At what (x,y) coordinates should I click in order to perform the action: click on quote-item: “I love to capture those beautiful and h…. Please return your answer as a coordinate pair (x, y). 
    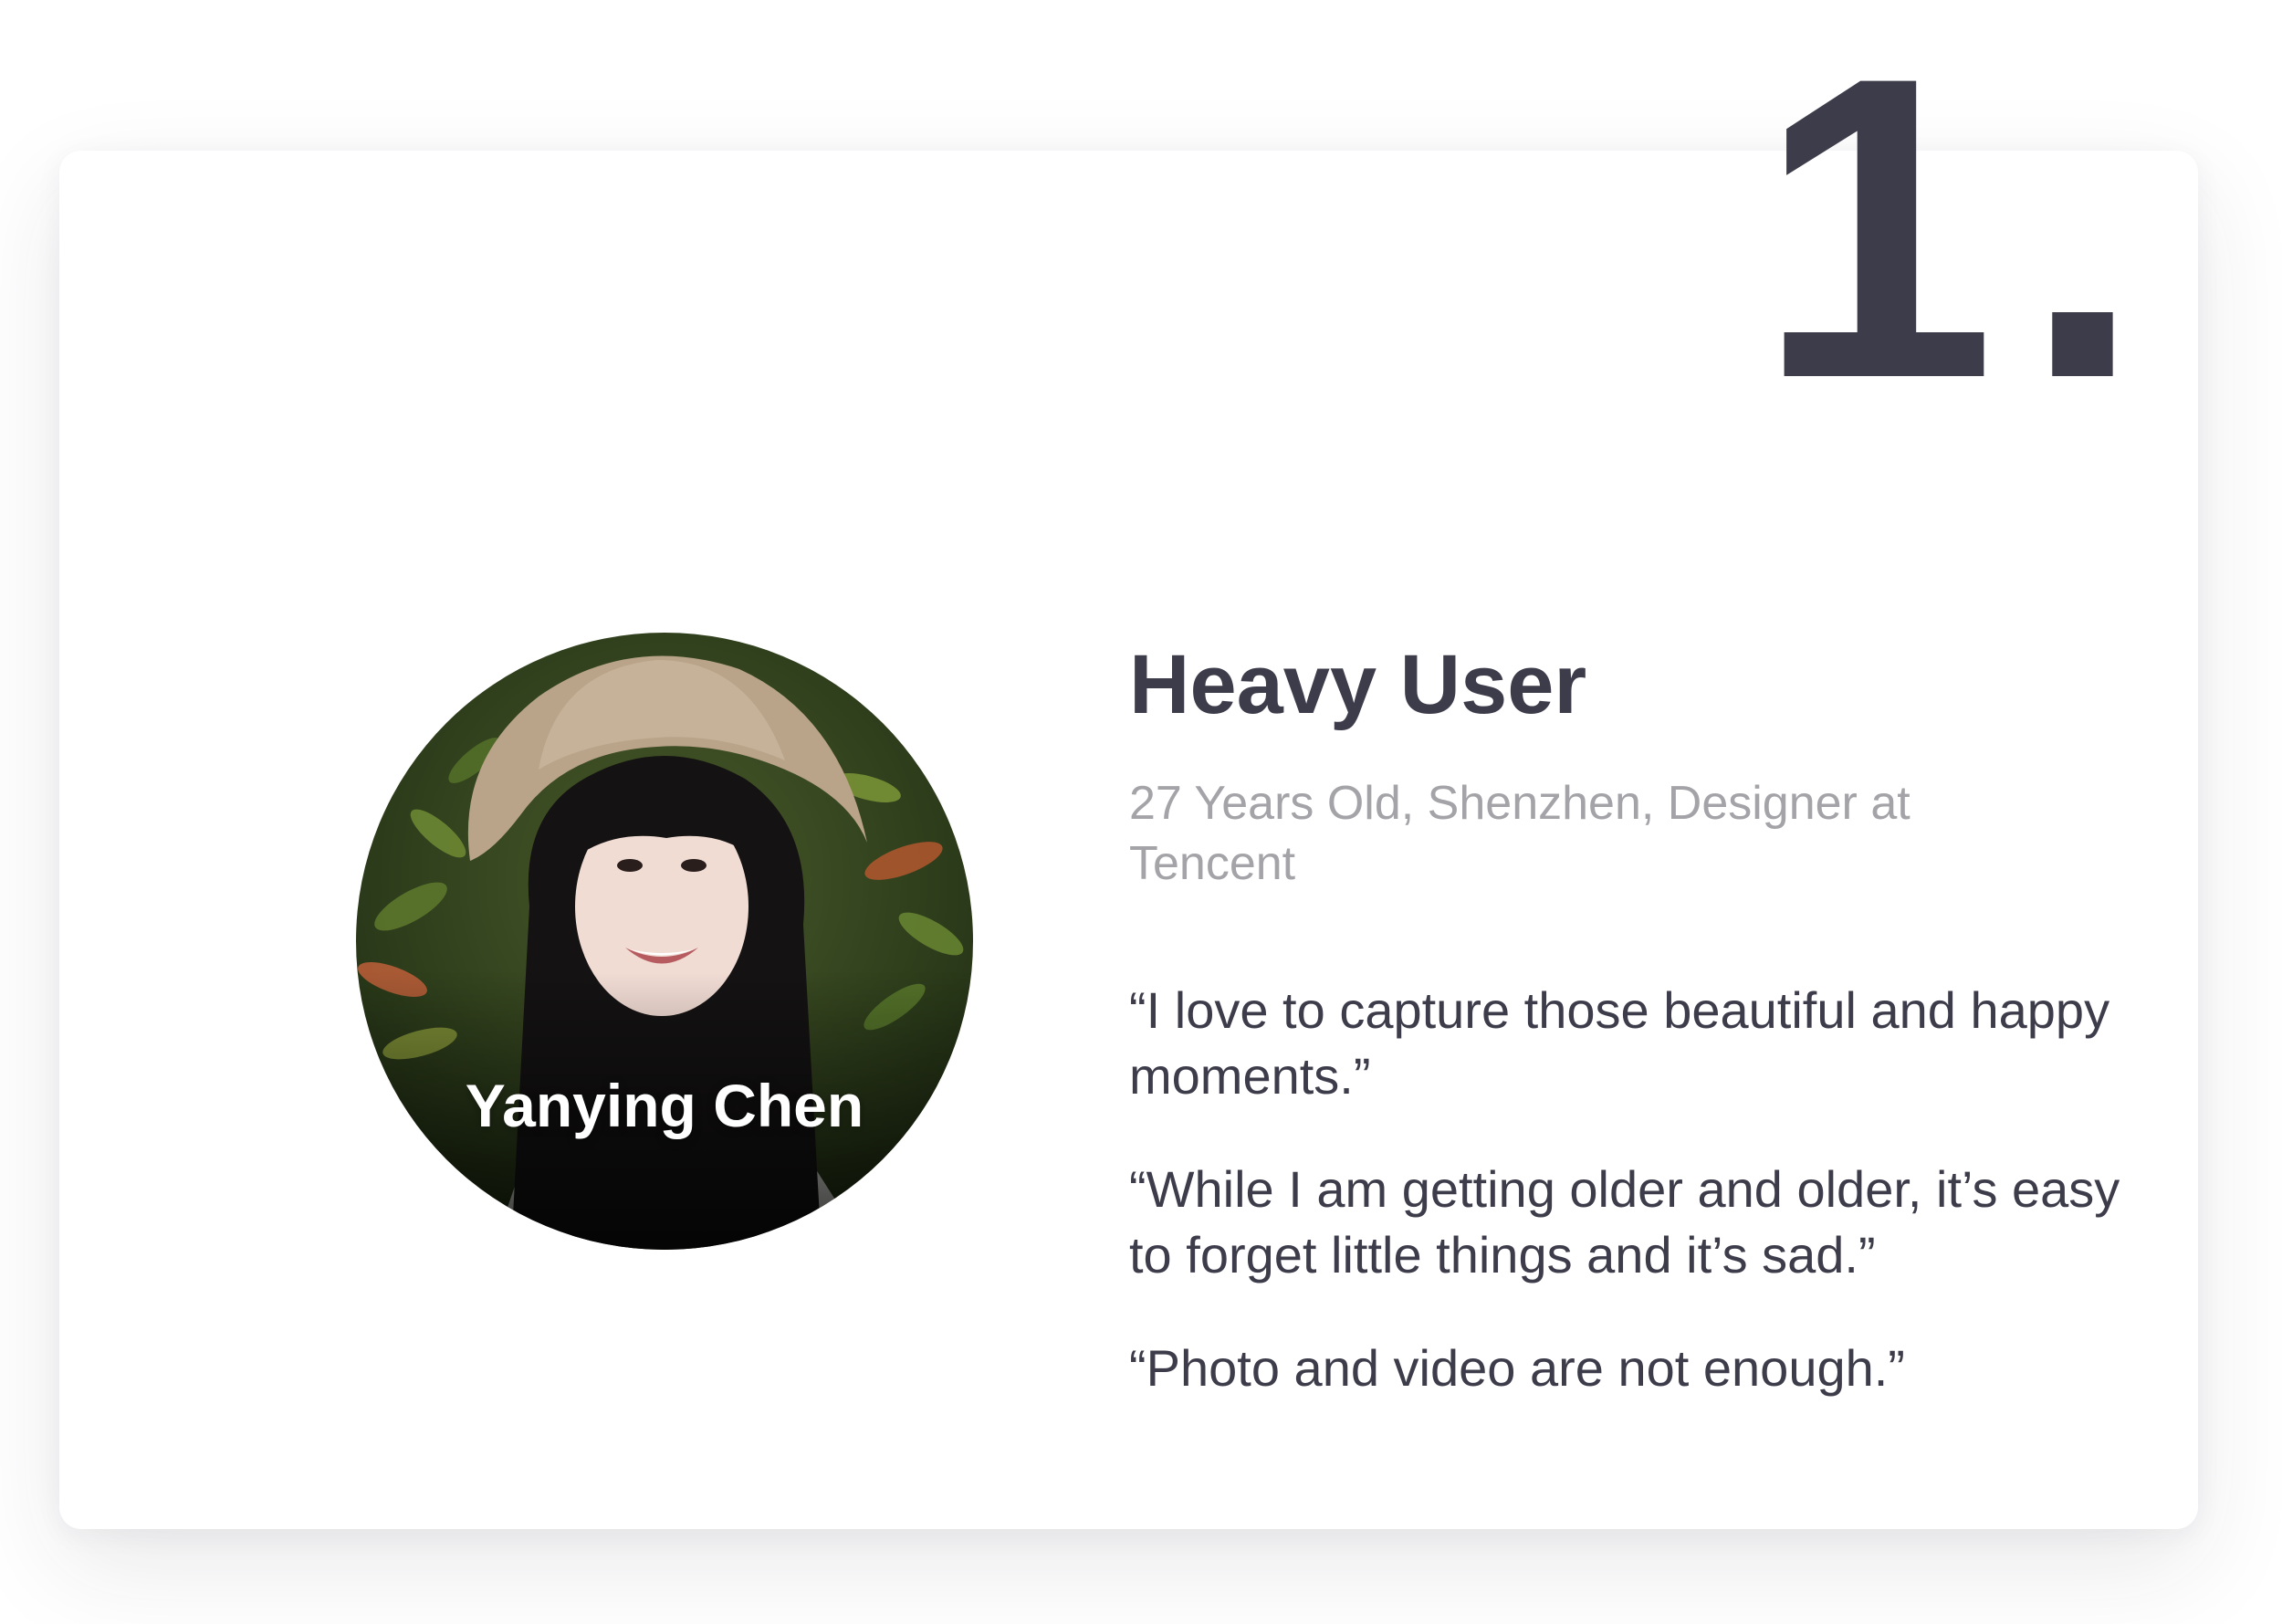
    Looking at the image, I should click on (1619, 1043).